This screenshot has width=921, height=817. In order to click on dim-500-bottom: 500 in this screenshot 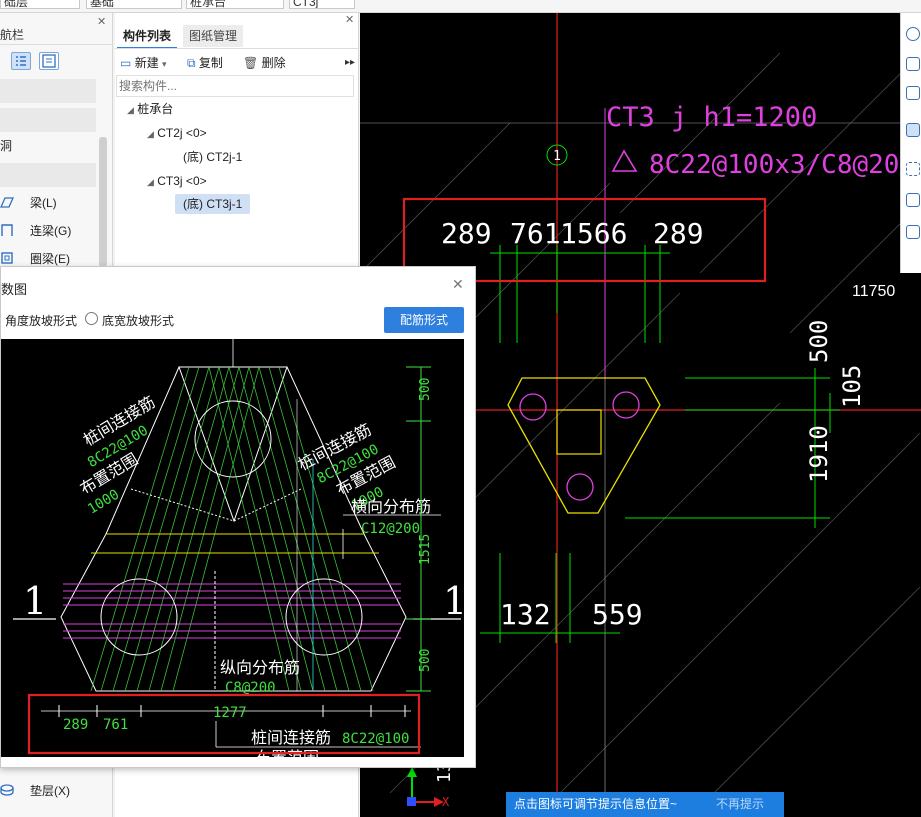, I will do `click(425, 660)`.